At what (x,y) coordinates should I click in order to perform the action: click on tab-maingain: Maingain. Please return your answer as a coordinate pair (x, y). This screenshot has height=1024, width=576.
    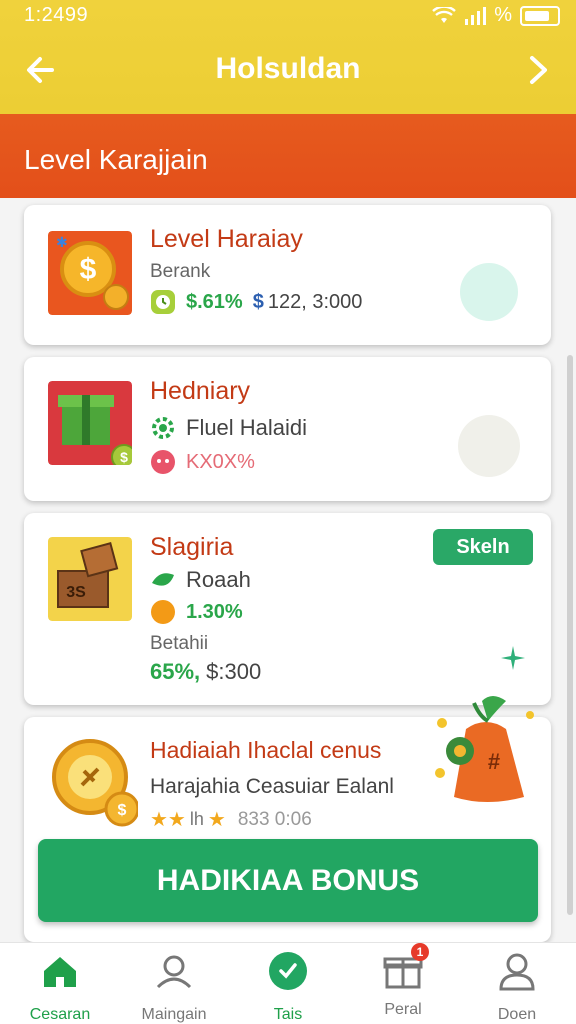
    Looking at the image, I should click on (174, 987).